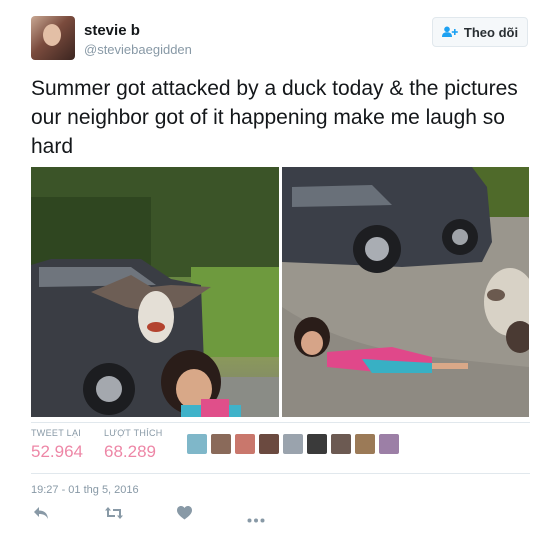 The image size is (550, 547). What do you see at coordinates (449, 32) in the screenshot?
I see `add-user-icon` at bounding box center [449, 32].